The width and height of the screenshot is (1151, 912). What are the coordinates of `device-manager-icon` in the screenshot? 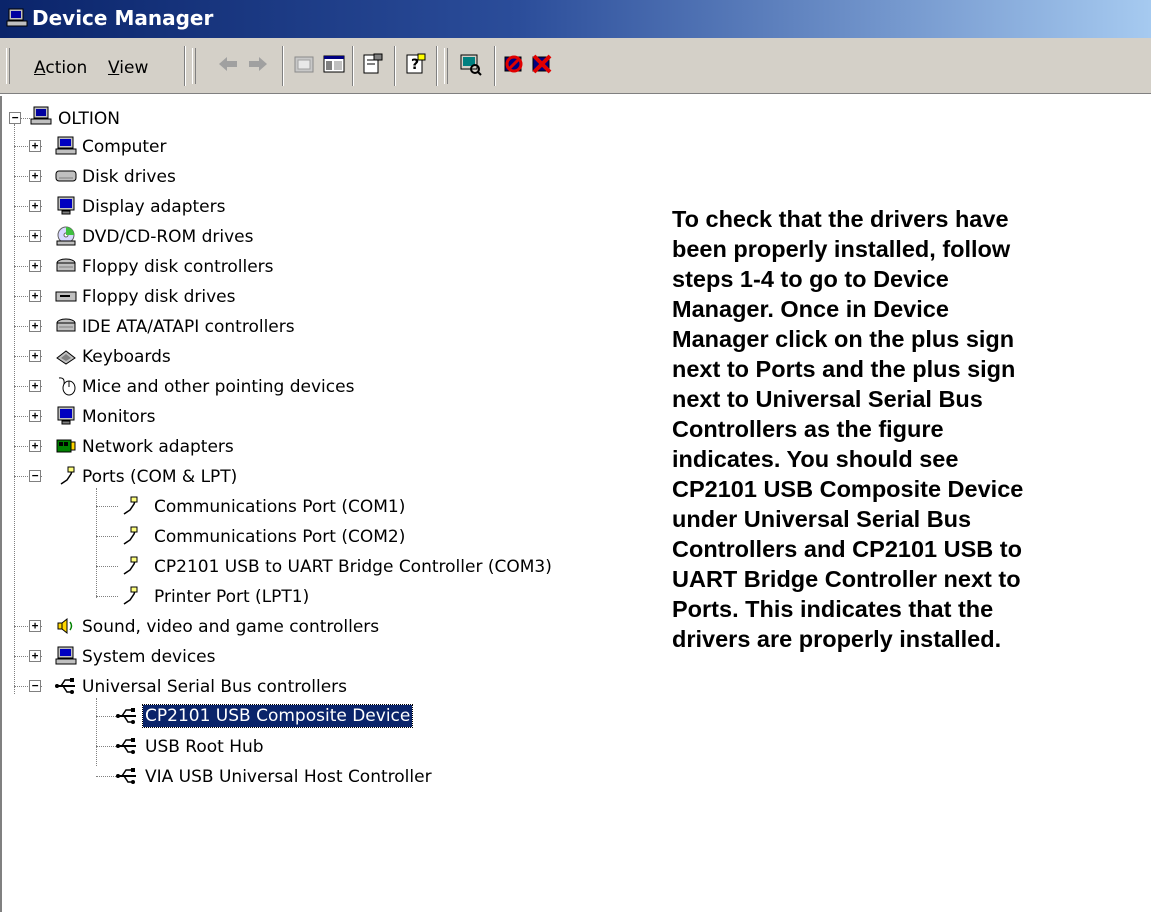 It's located at (17, 18).